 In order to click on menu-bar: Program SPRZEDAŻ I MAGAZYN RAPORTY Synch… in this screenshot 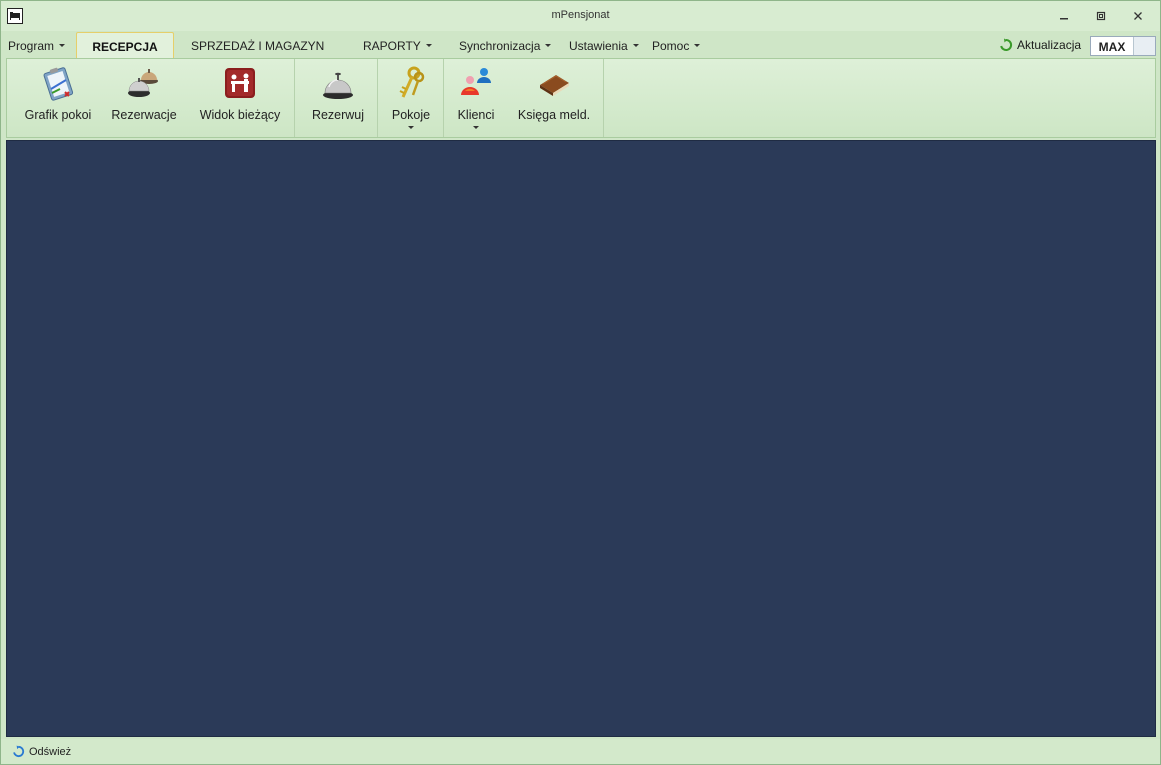, I will do `click(580, 44)`.